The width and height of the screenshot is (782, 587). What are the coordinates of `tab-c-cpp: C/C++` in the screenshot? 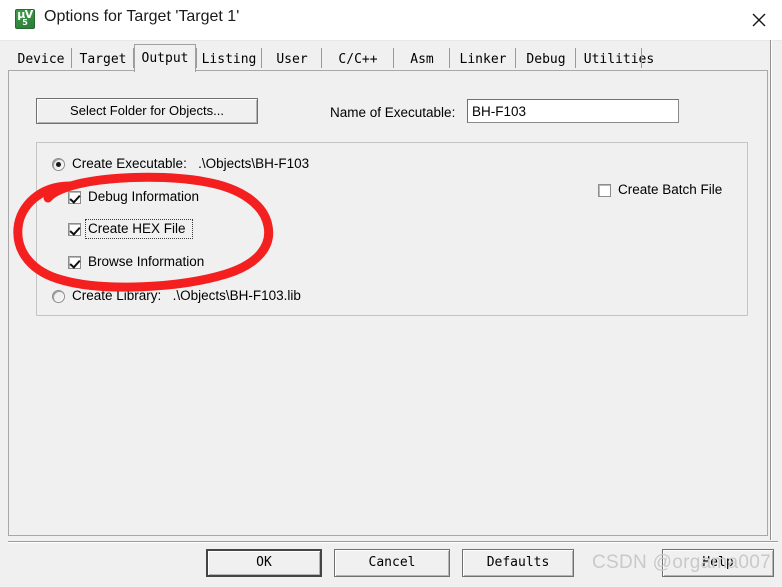 It's located at (358, 60).